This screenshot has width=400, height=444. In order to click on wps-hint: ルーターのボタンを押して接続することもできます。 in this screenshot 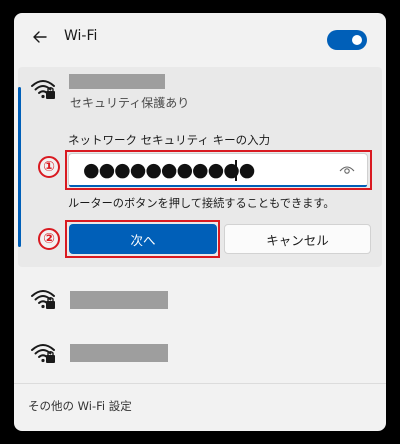, I will do `click(201, 203)`.